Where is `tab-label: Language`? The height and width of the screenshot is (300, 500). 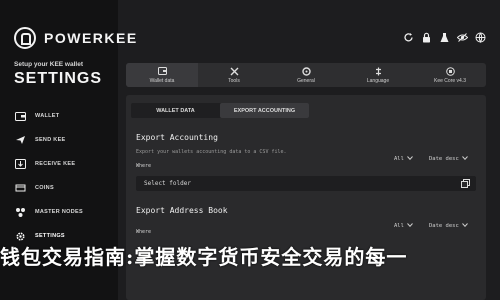 tab-label: Language is located at coordinates (378, 80).